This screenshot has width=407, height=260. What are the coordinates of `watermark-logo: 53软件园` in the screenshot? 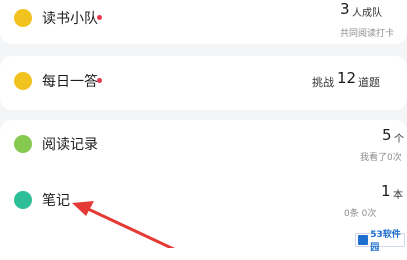 It's located at (380, 241).